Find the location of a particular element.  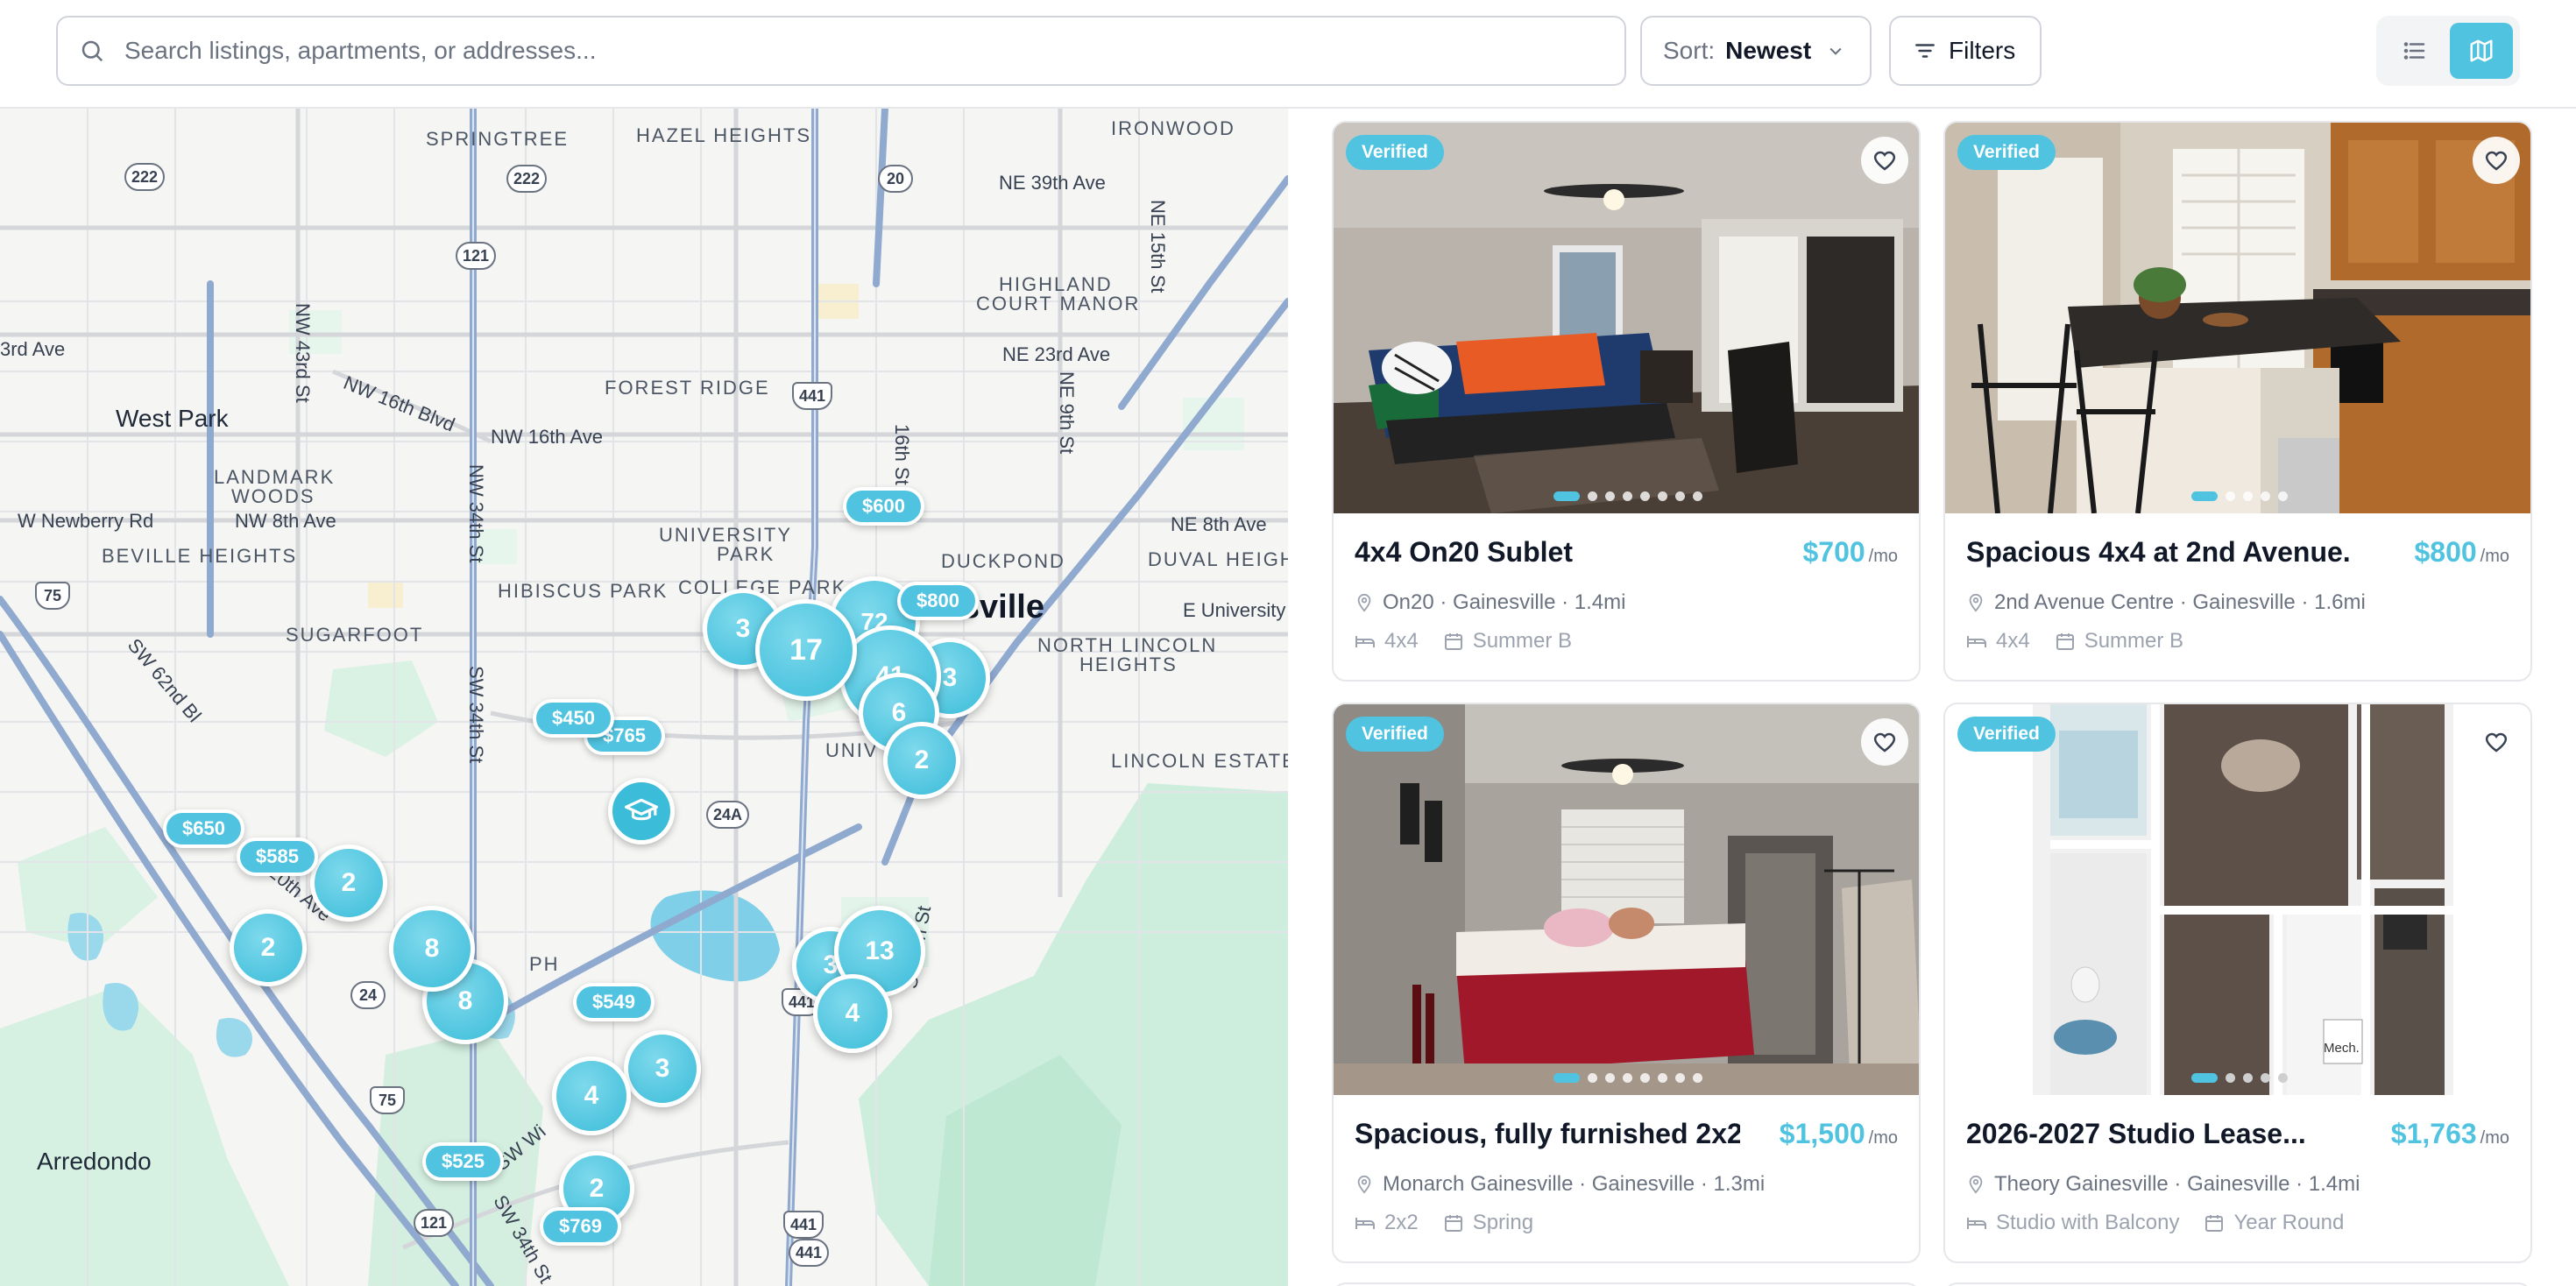

search-box is located at coordinates (841, 51).